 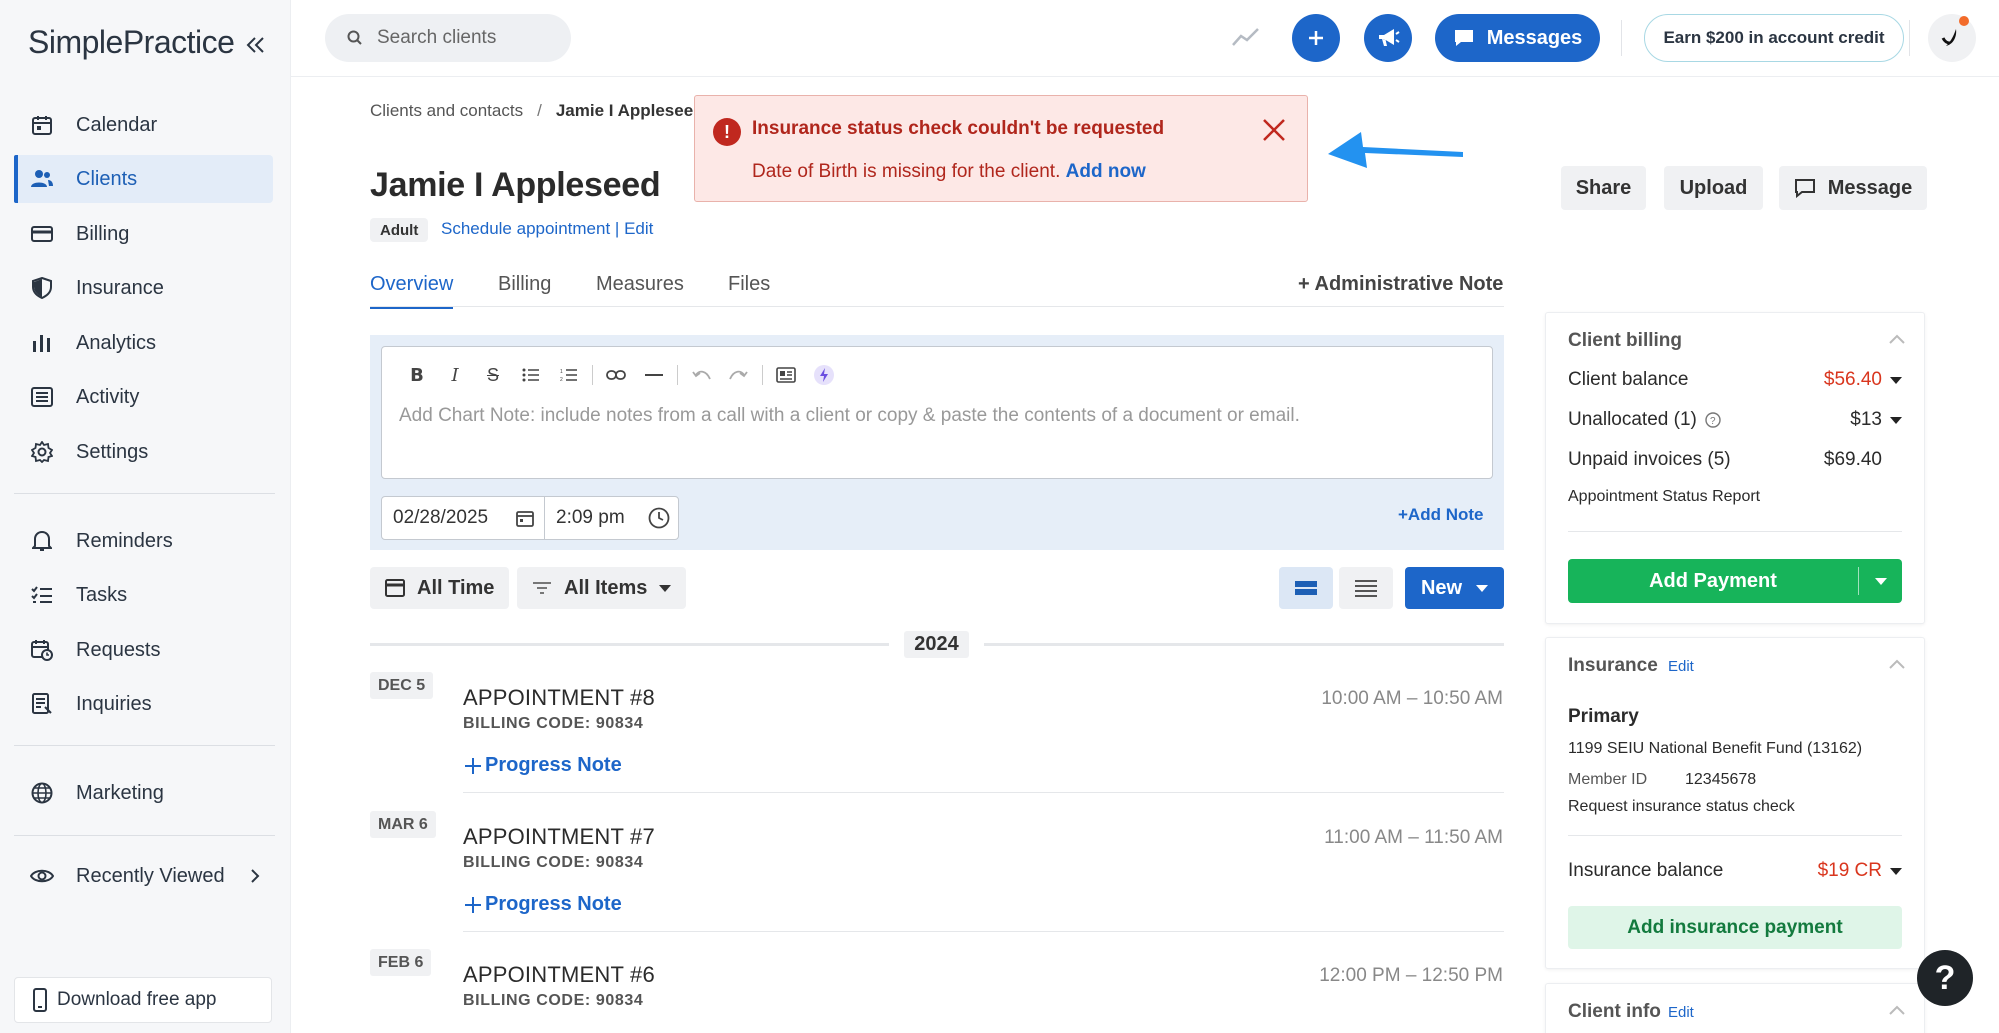 I want to click on expanded-view-button, so click(x=1306, y=588).